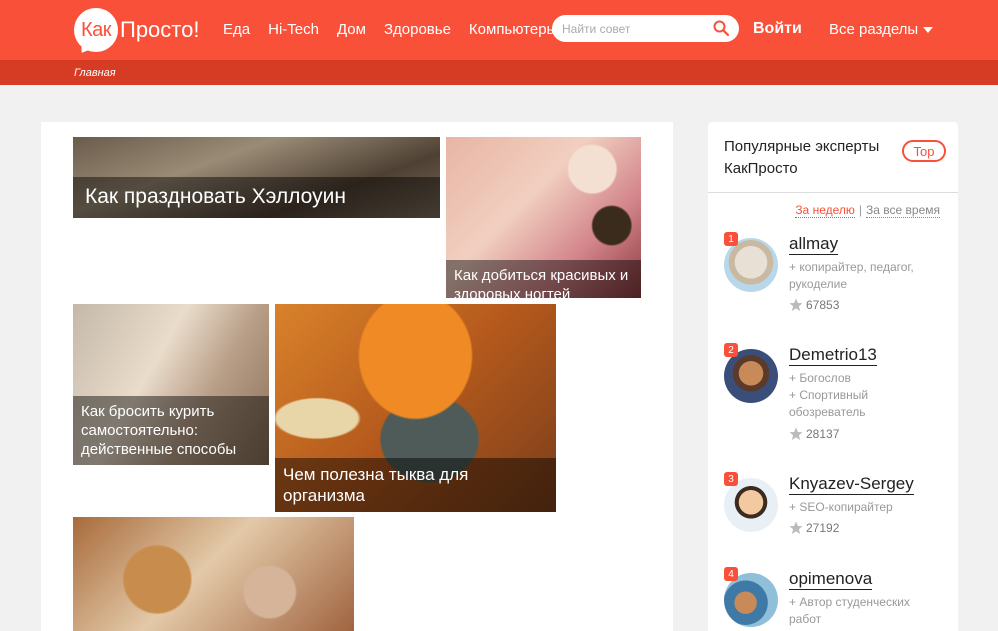 The image size is (998, 631). I want to click on divider, so click(833, 192).